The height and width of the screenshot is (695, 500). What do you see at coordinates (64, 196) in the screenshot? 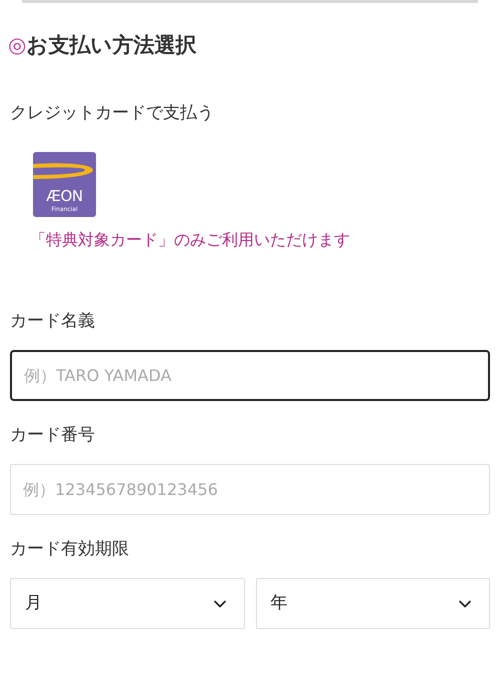
I see `logo-text: ÆON` at bounding box center [64, 196].